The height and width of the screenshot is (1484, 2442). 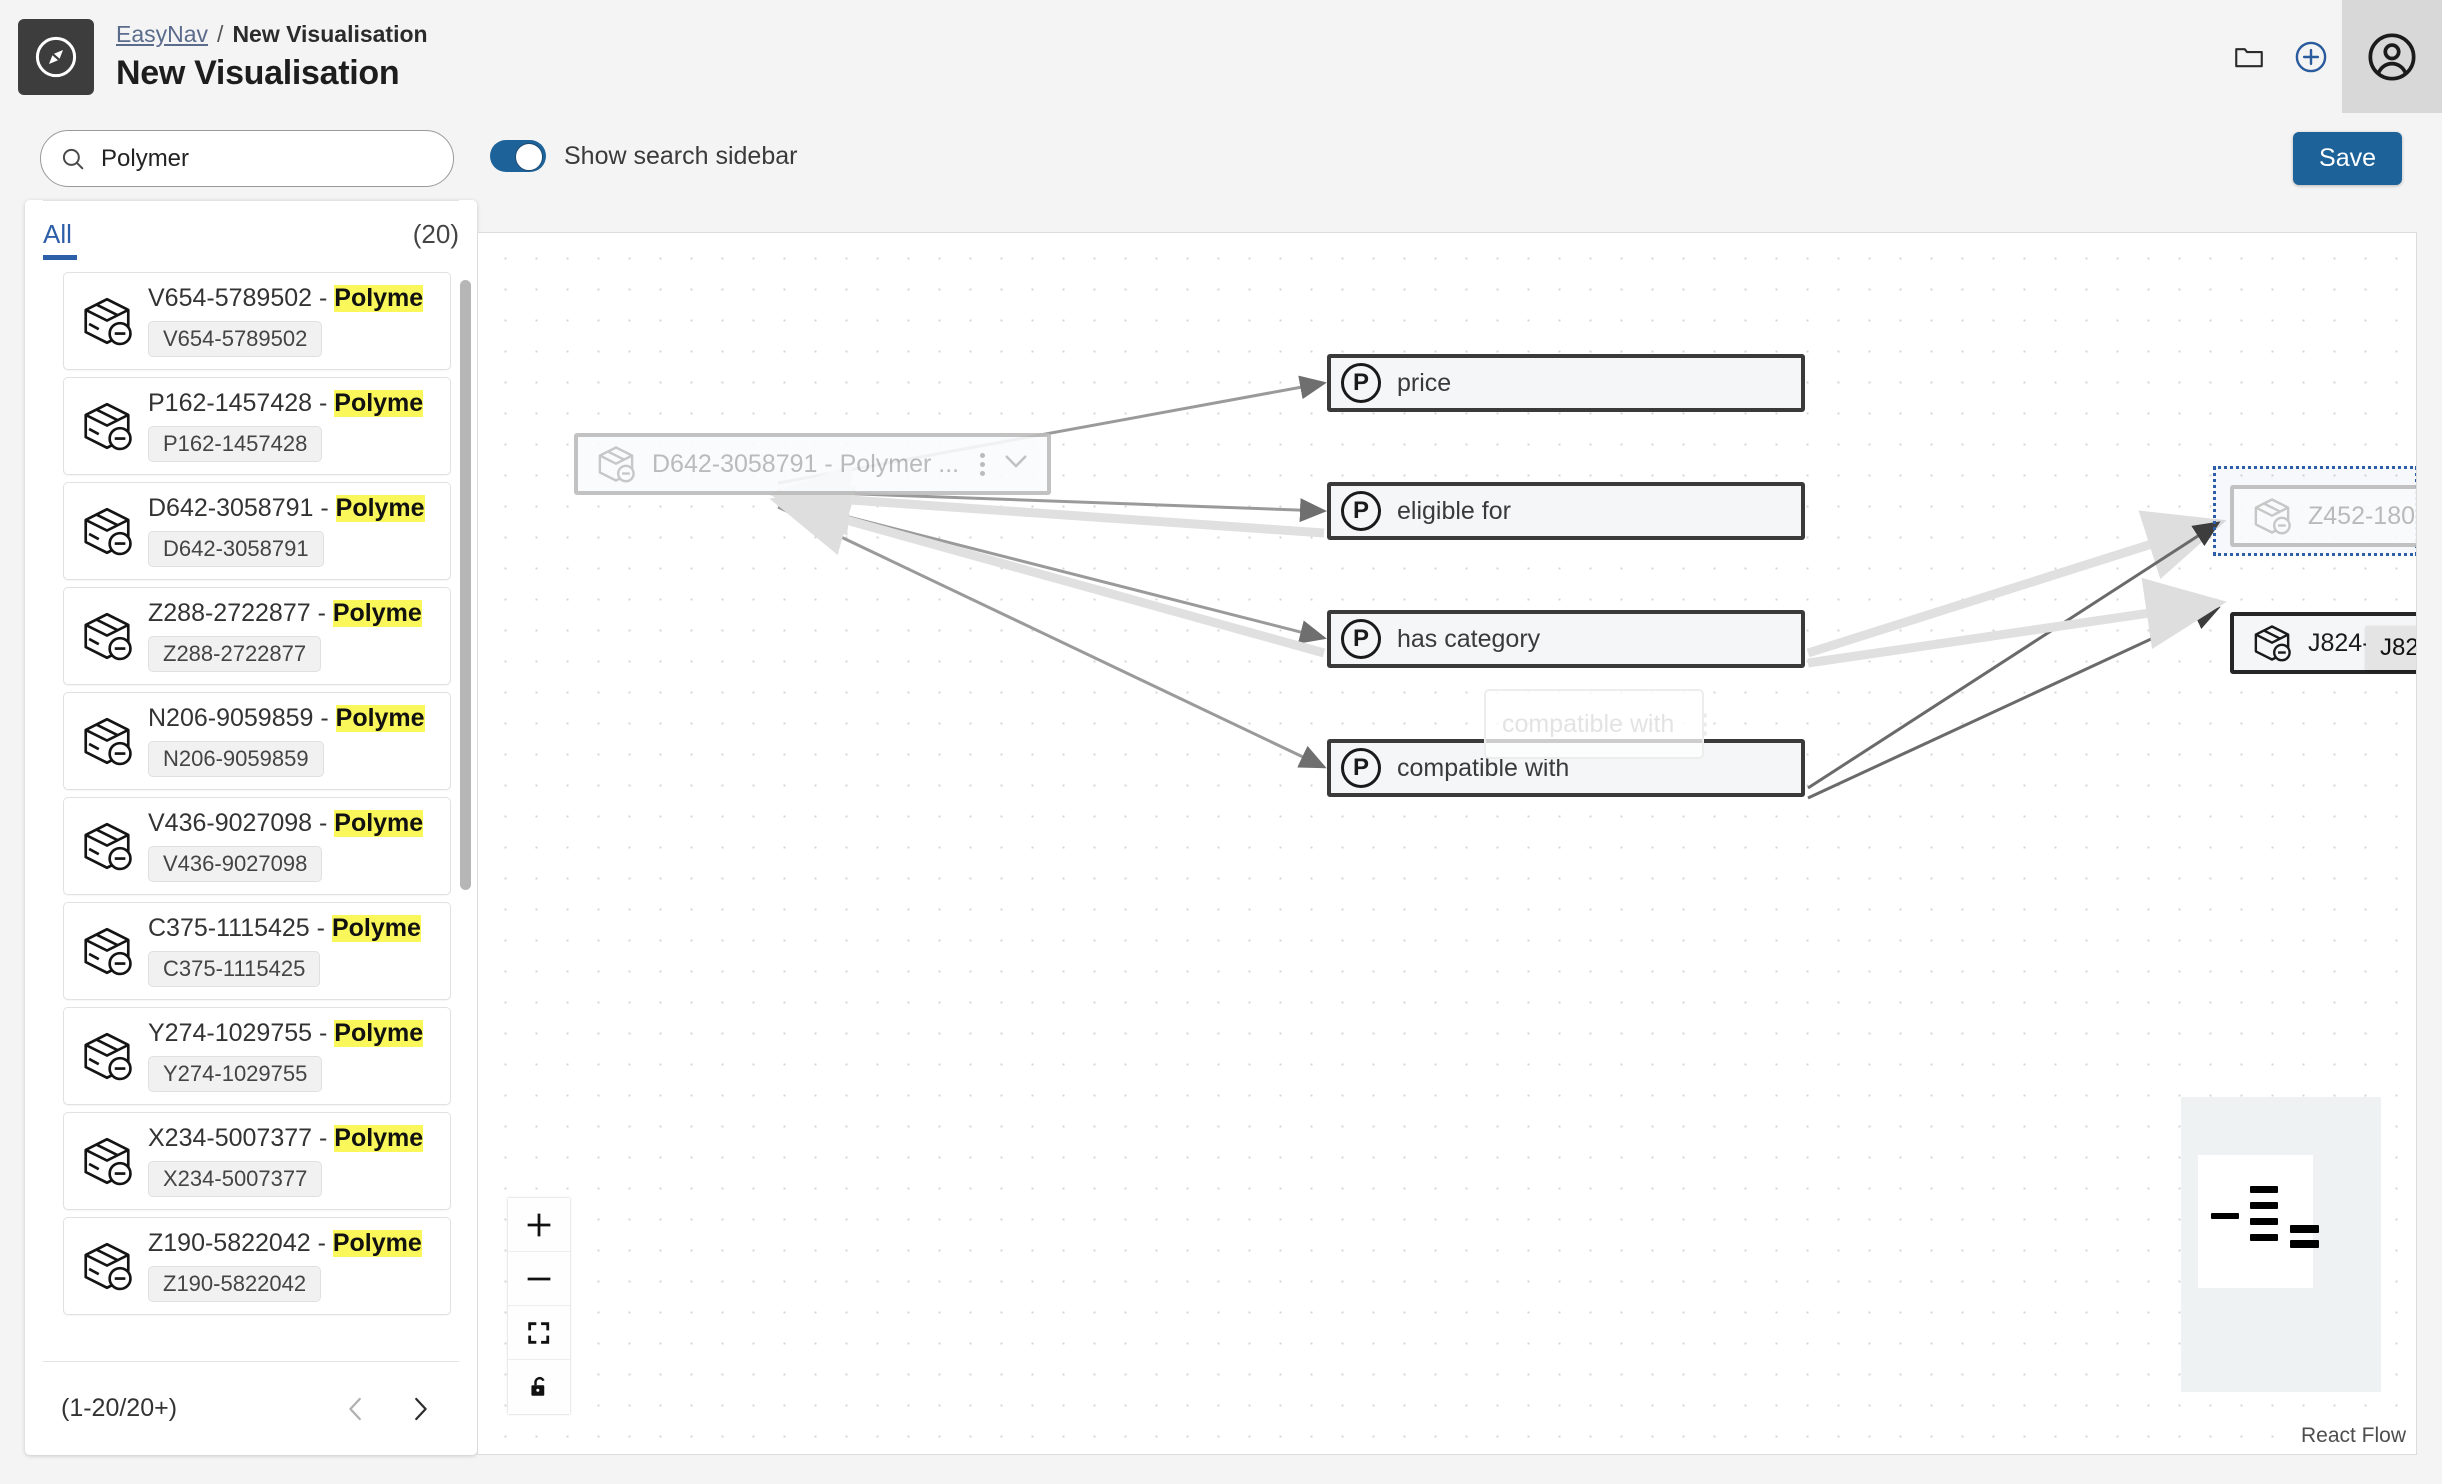 What do you see at coordinates (294, 509) in the screenshot?
I see `list-item-title: D642-3058791 - Polyme` at bounding box center [294, 509].